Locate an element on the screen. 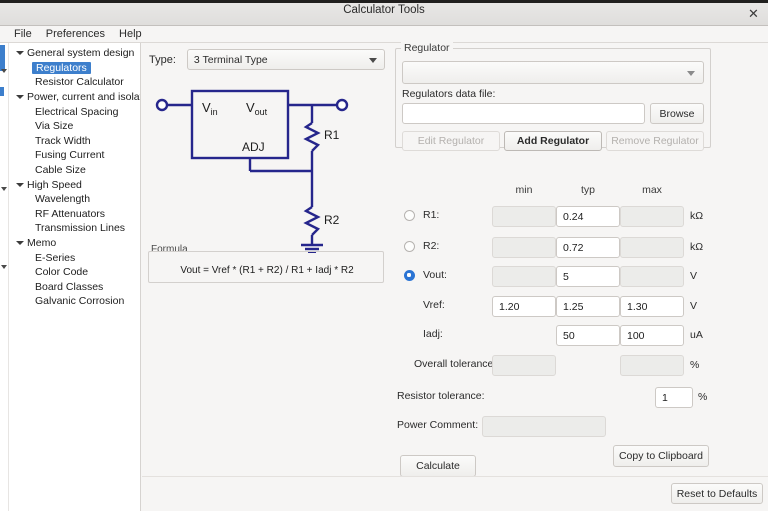 Image resolution: width=768 pixels, height=511 pixels. tree-item-label: Wavelength is located at coordinates (63, 199).